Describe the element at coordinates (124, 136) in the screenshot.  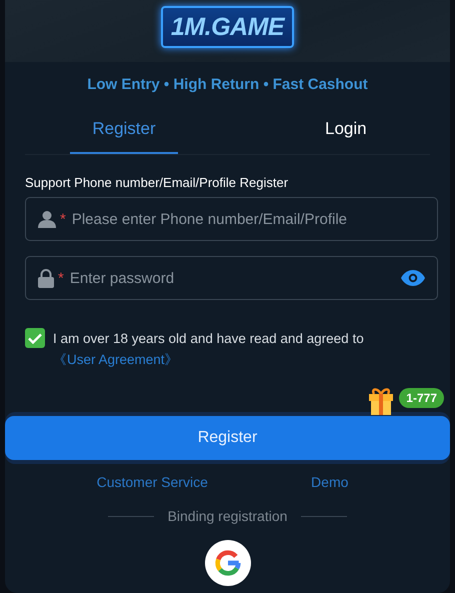
I see `tab: Register` at that location.